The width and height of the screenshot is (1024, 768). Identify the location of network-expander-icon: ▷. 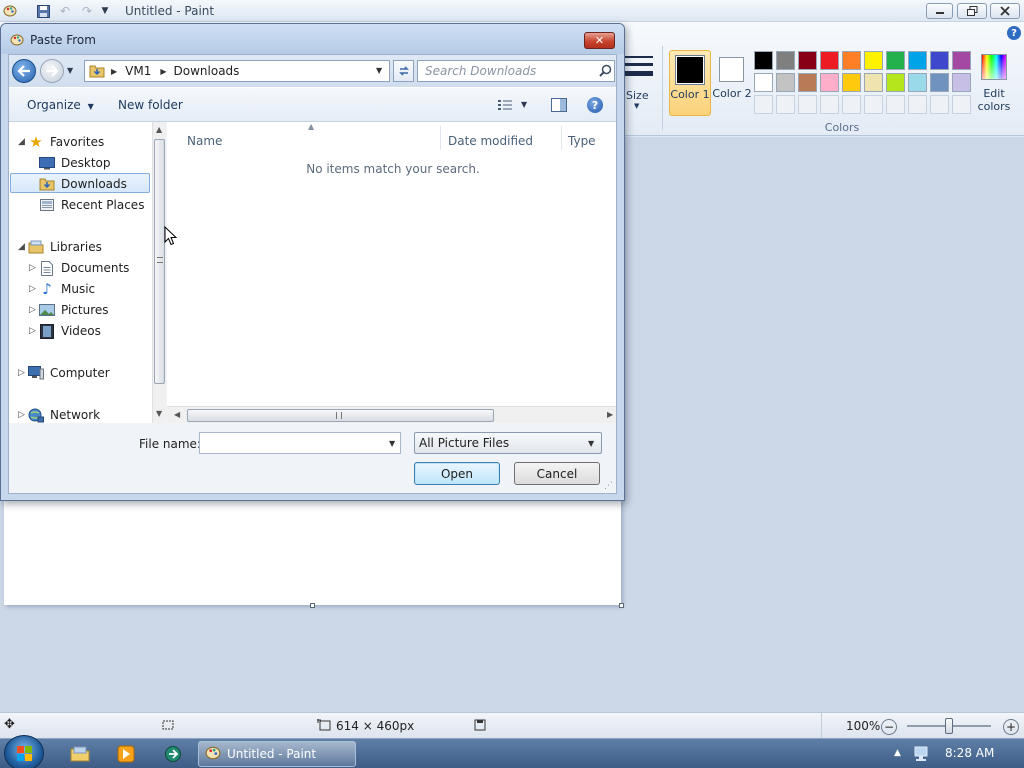
(21, 415).